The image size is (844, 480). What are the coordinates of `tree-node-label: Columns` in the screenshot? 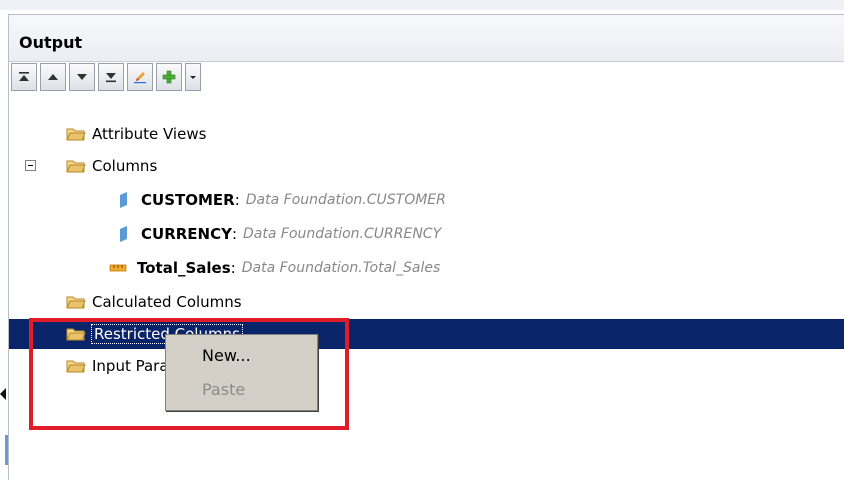 It's located at (125, 166).